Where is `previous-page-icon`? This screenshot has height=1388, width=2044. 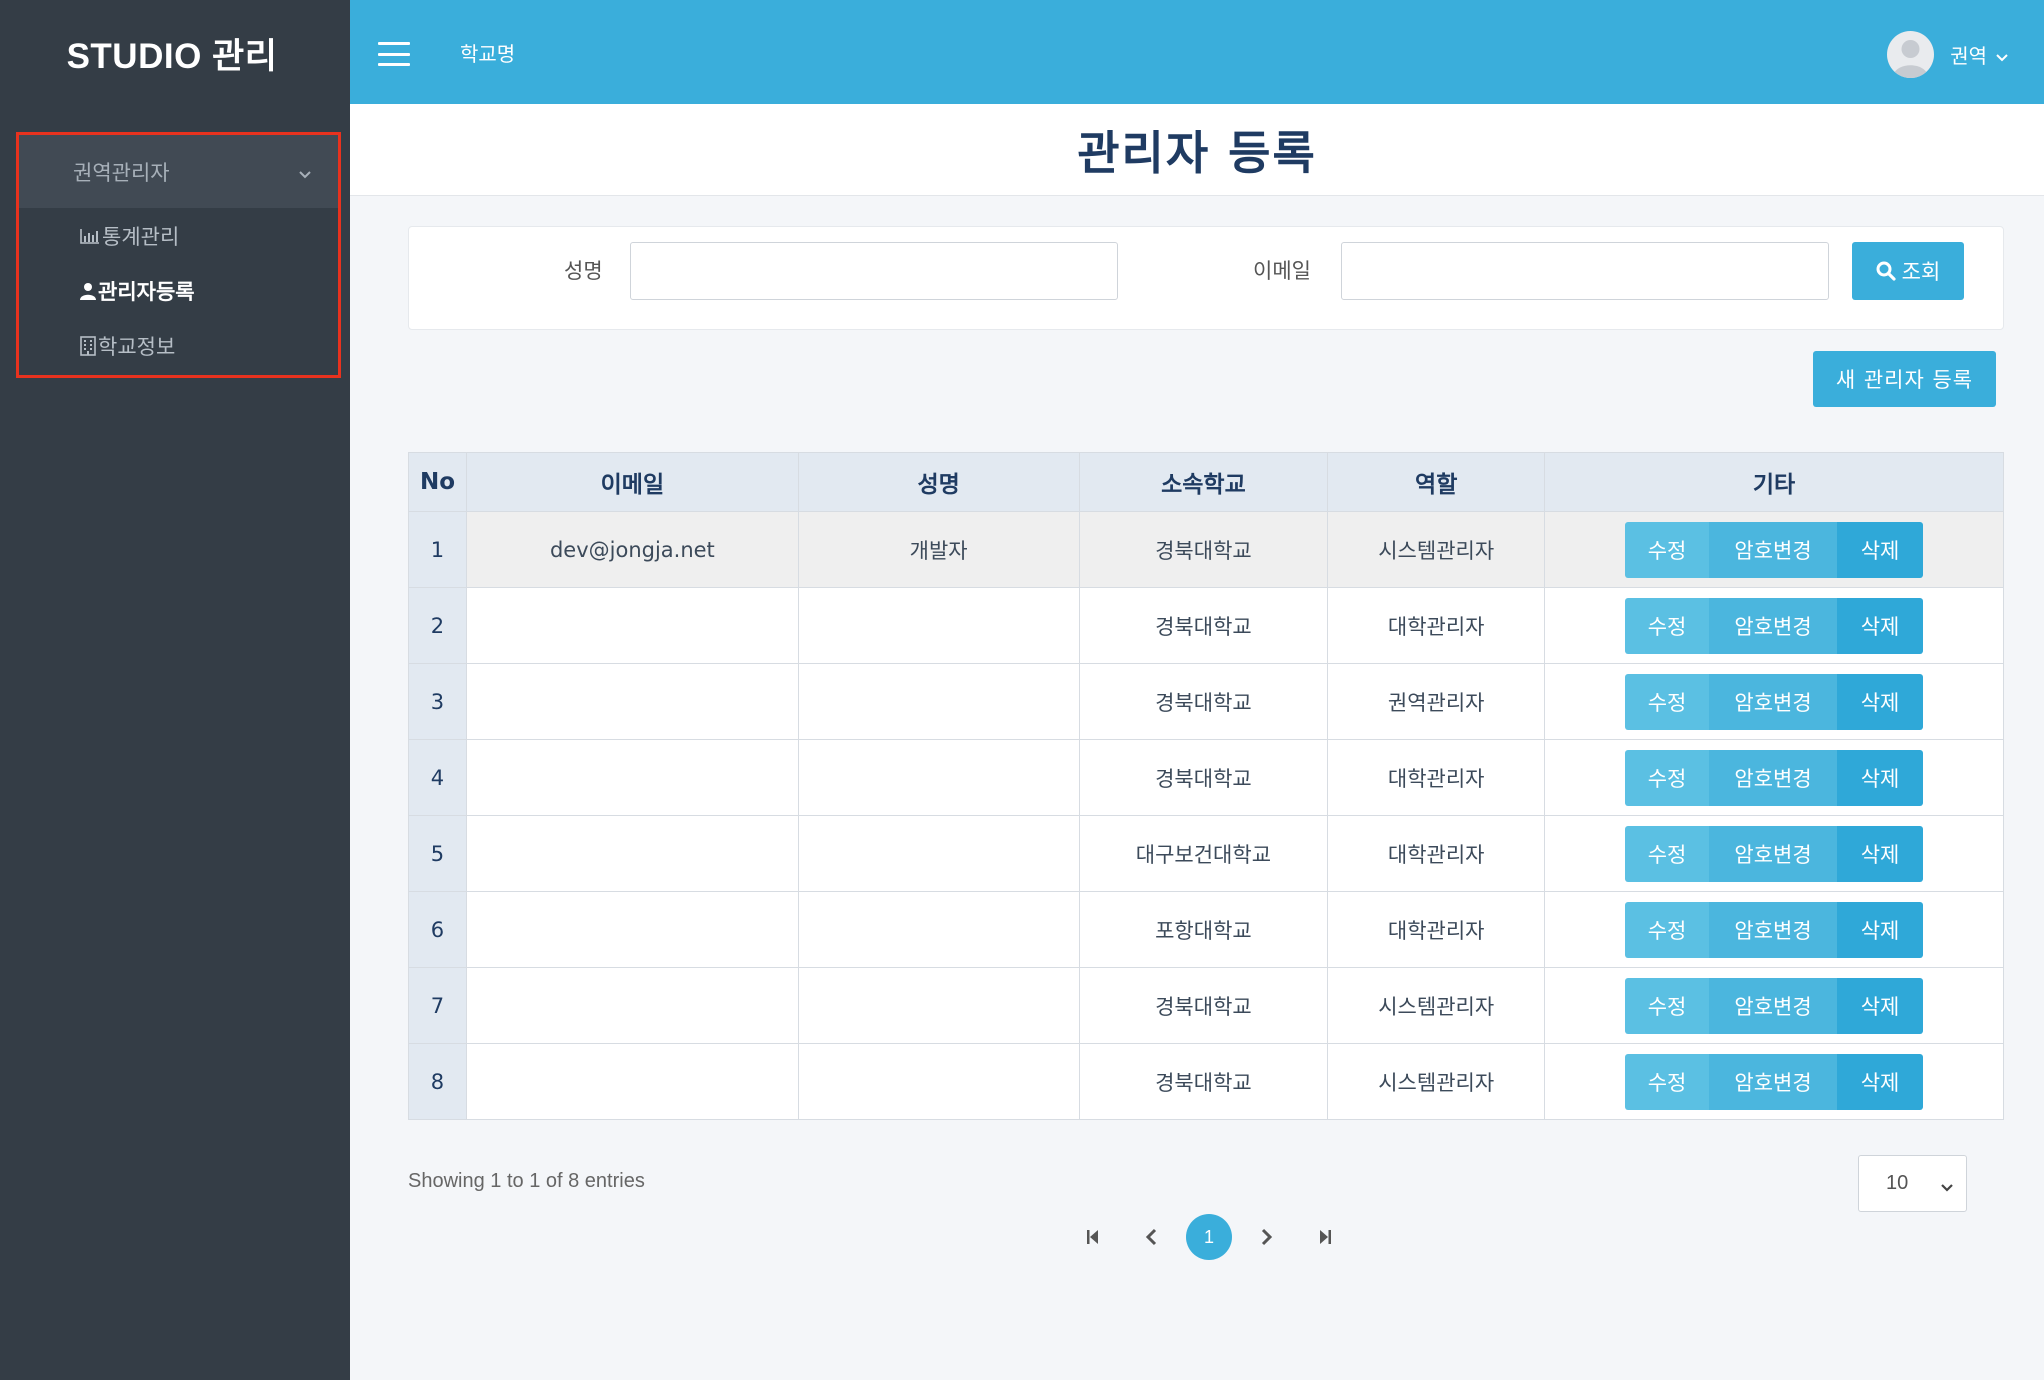 previous-page-icon is located at coordinates (1151, 1237).